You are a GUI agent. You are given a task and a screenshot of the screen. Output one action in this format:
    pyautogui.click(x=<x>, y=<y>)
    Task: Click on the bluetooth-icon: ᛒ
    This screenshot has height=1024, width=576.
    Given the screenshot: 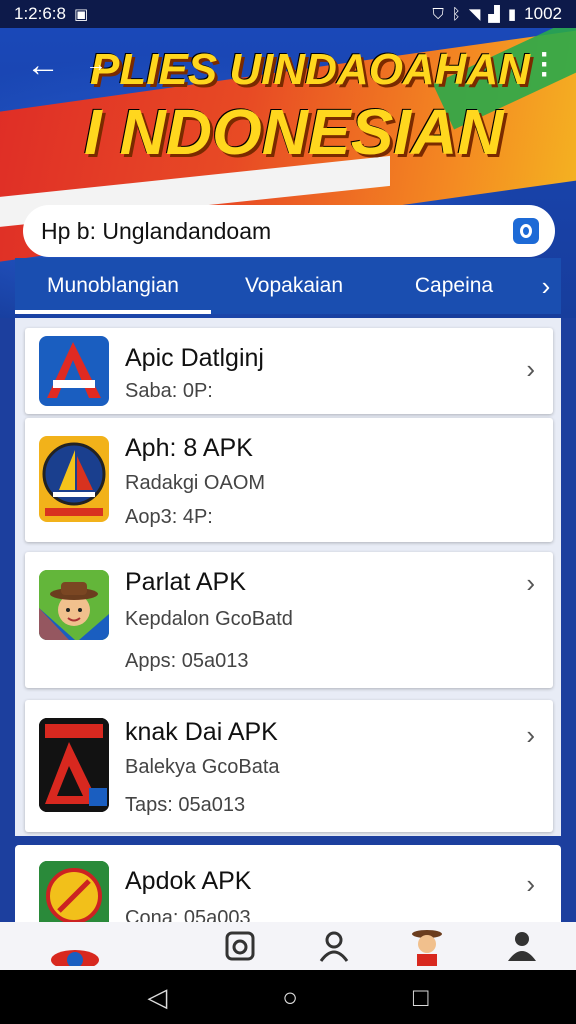 What is the action you would take?
    pyautogui.click(x=456, y=14)
    